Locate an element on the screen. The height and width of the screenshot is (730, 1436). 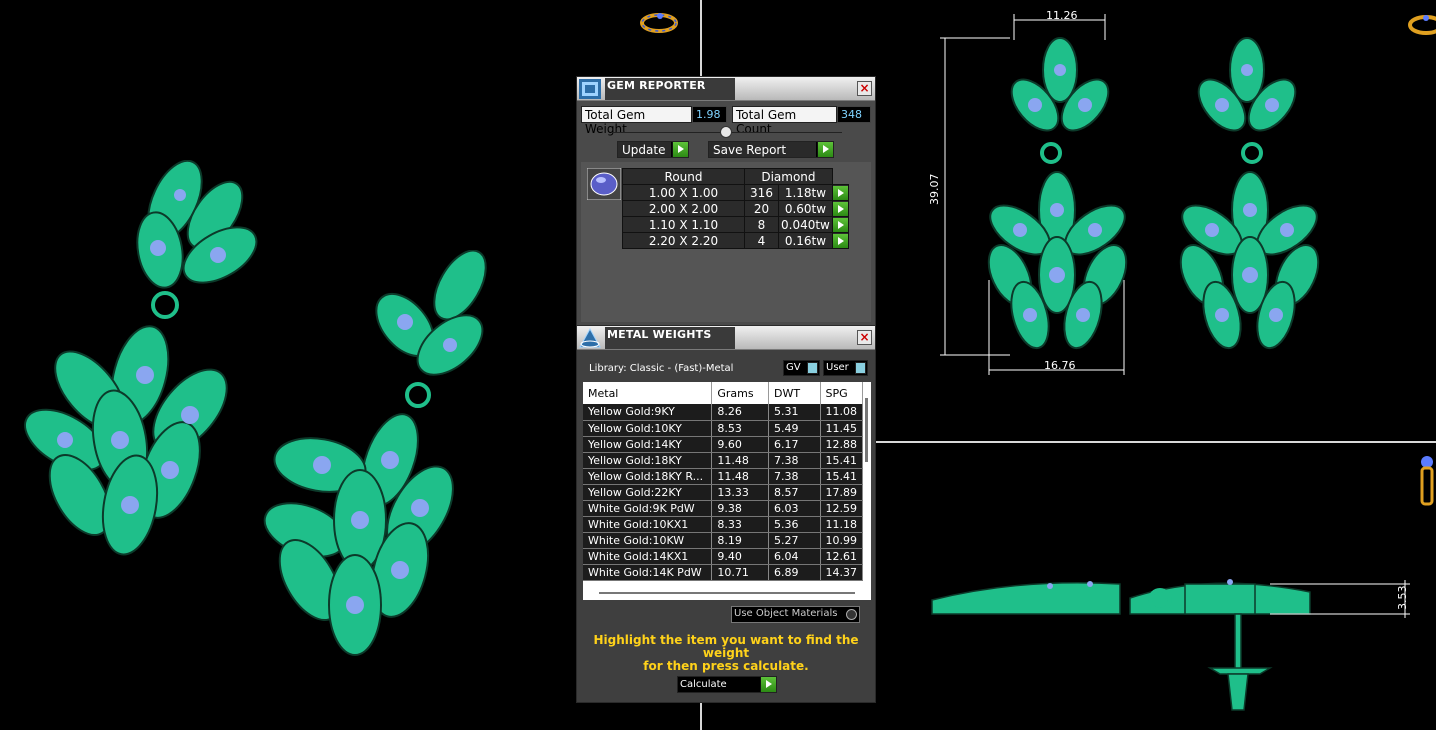
gem-count: 316 is located at coordinates (761, 192).